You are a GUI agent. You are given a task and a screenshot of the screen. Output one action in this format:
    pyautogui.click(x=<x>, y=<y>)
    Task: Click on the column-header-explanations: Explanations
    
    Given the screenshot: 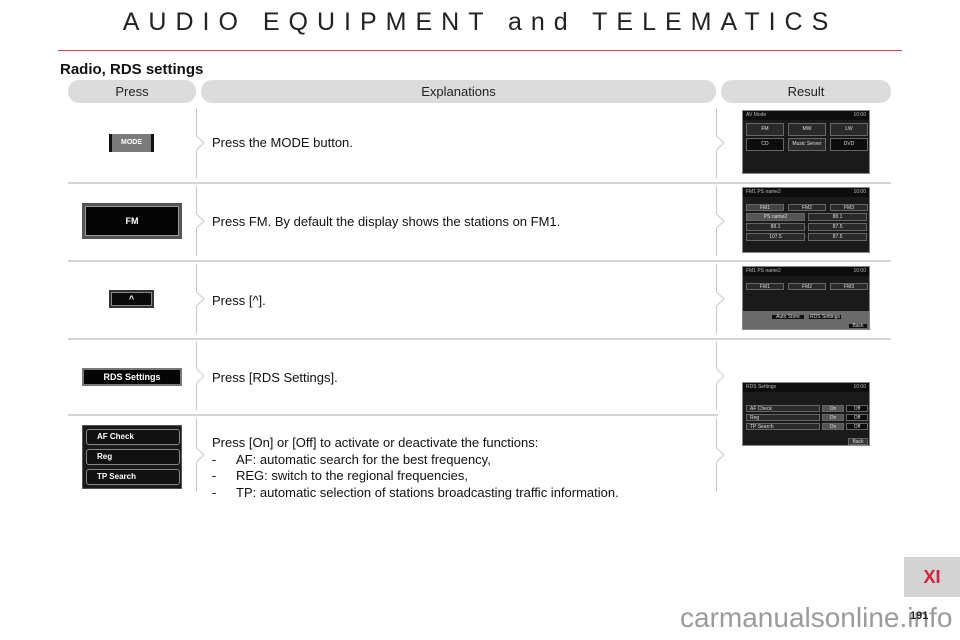 What is the action you would take?
    pyautogui.click(x=458, y=91)
    